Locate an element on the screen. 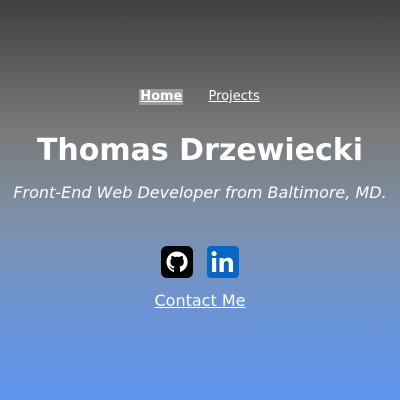  github-link is located at coordinates (177, 262).